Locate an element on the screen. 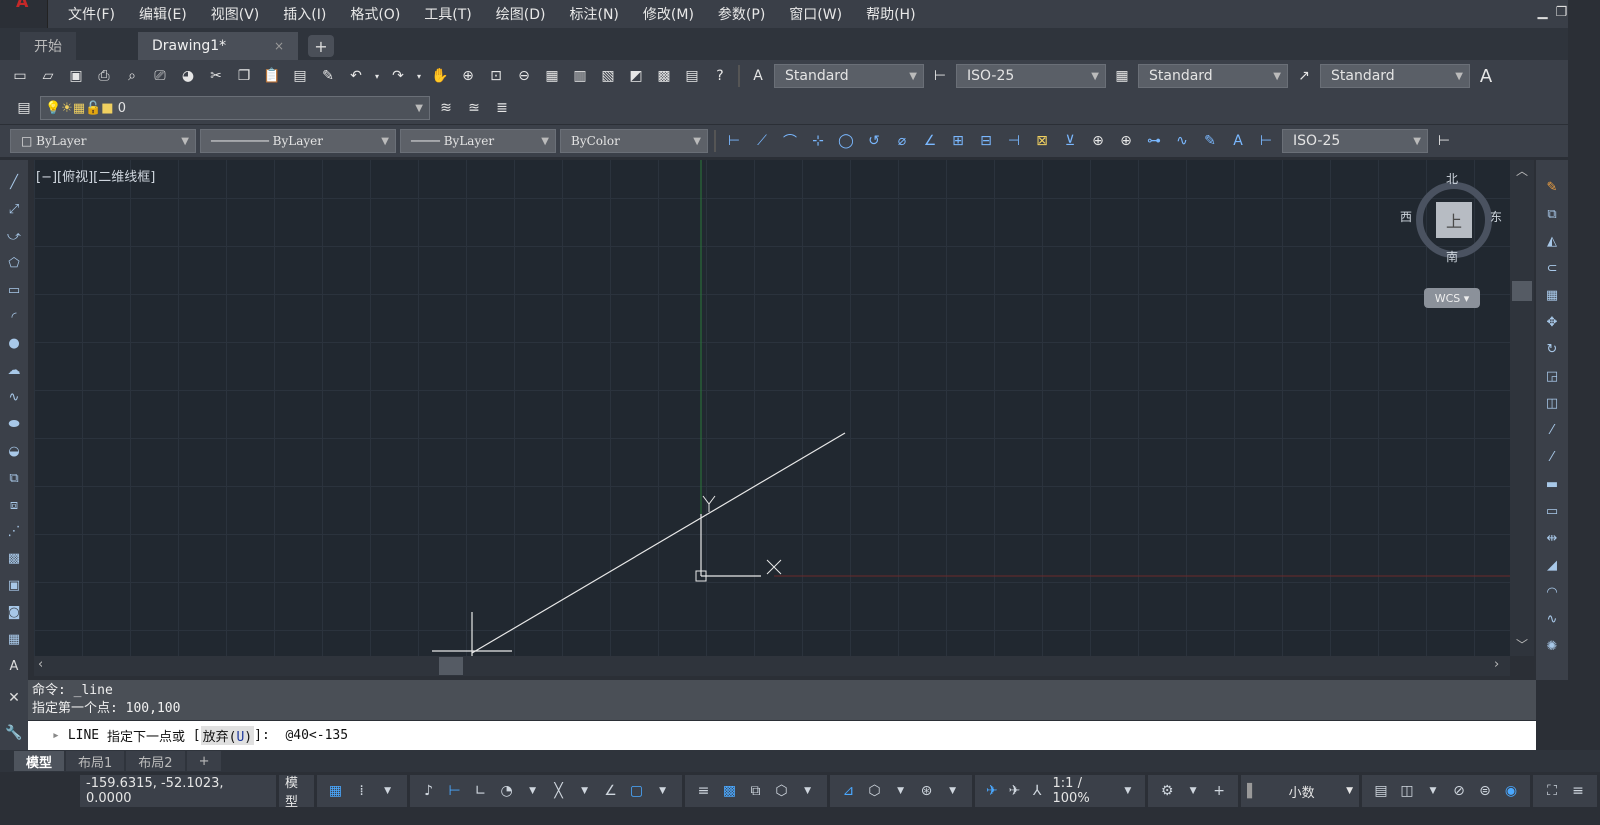 This screenshot has width=1600, height=825. zoom-previous-icon: ⊖ is located at coordinates (524, 76).